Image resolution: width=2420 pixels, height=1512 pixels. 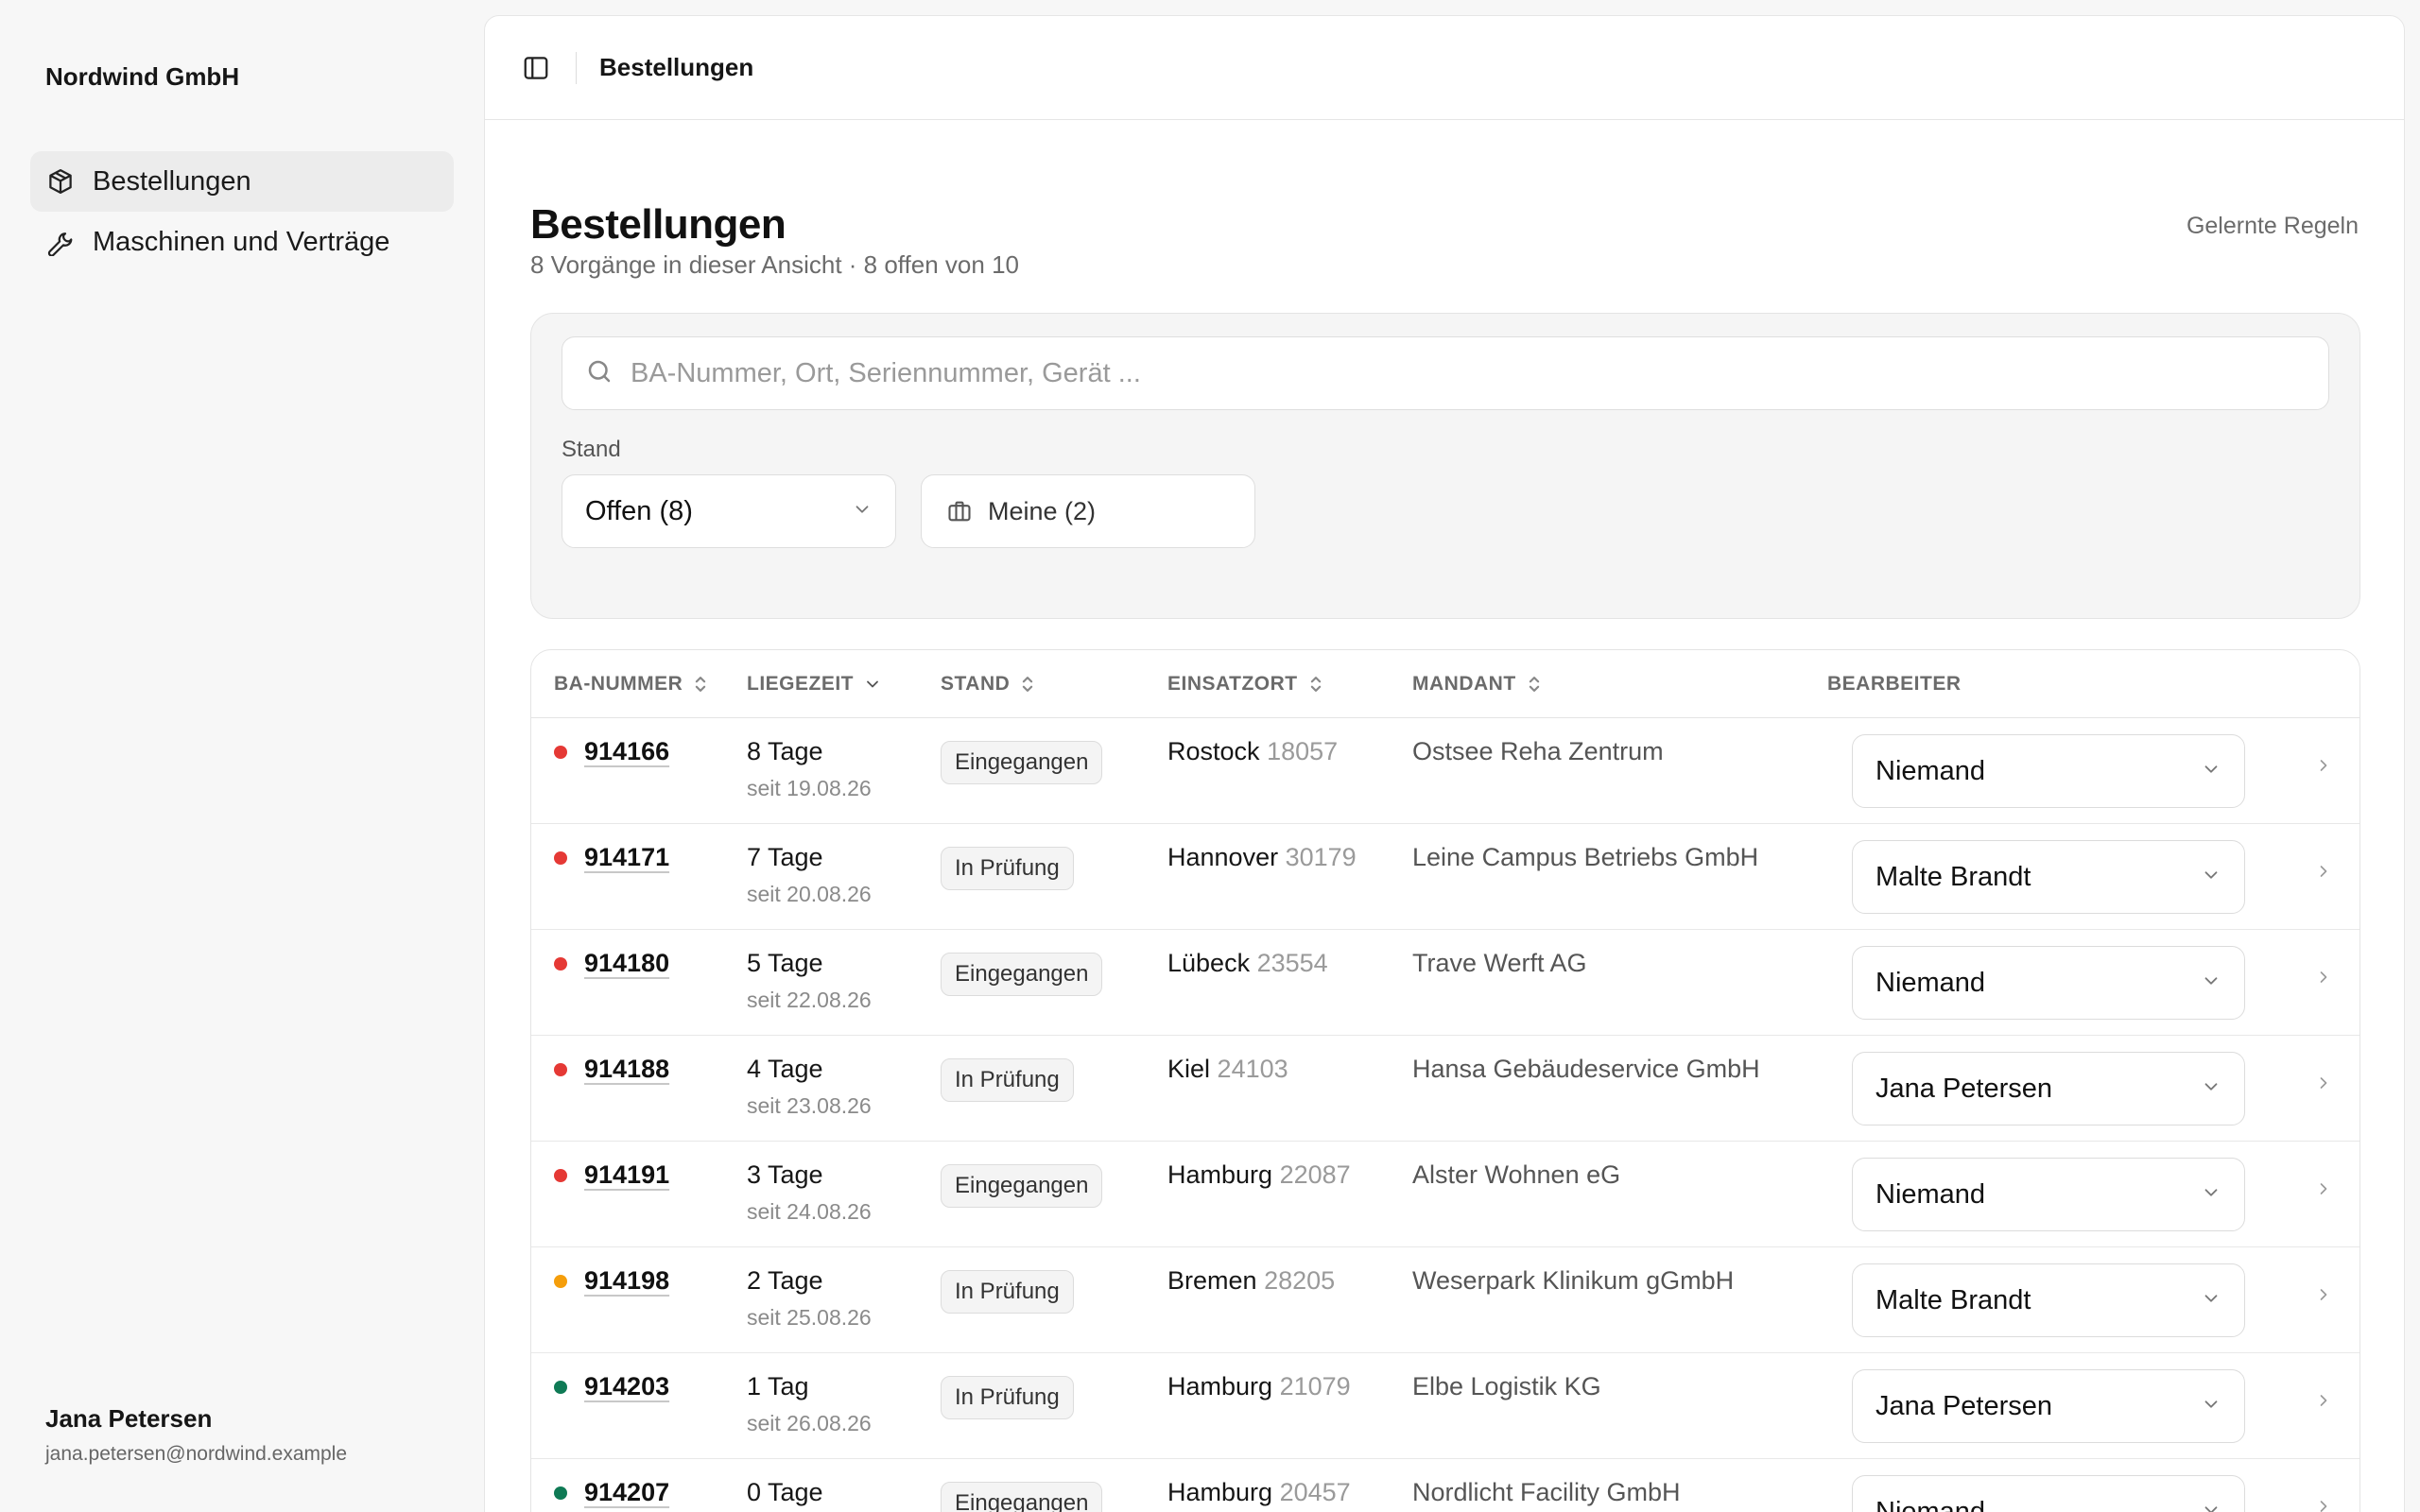 I want to click on cell-einsatzort: Bremen 28205, so click(x=1289, y=1299).